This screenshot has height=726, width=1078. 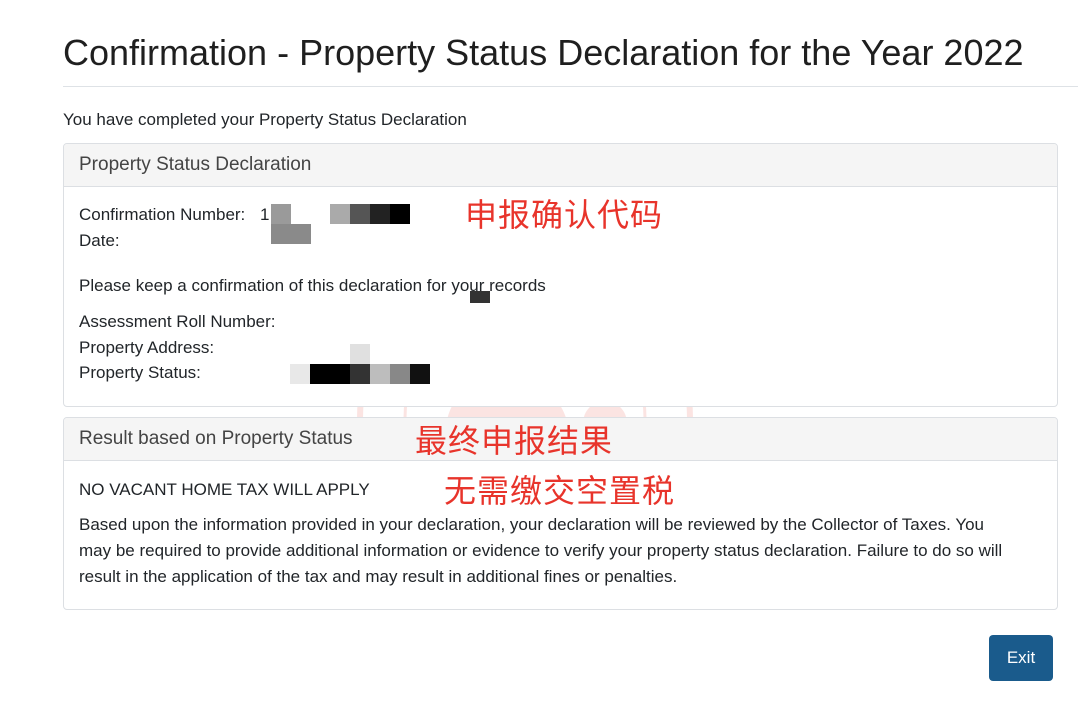 I want to click on result-text: NO VACANT HOME TAX WILL APPLY, so click(x=224, y=489).